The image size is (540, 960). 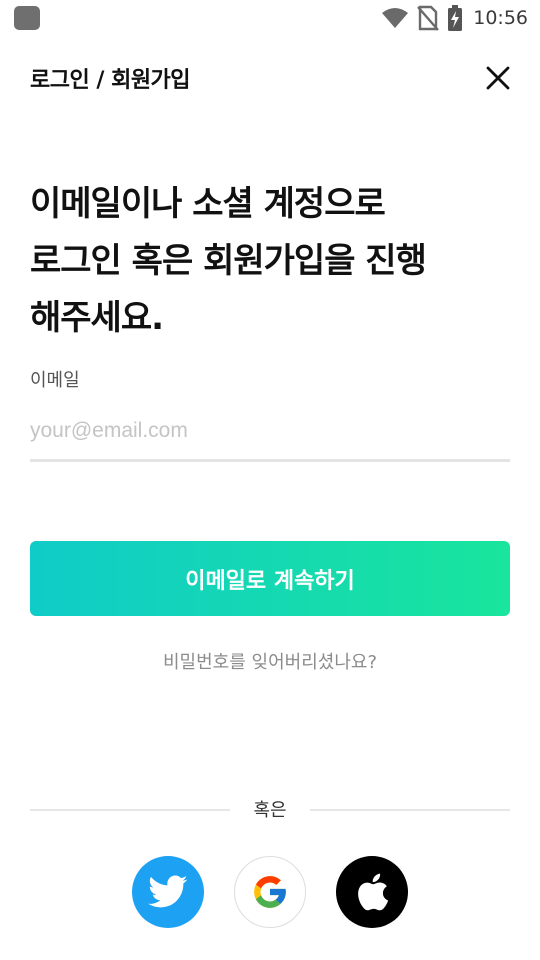 I want to click on google-icon, so click(x=270, y=892).